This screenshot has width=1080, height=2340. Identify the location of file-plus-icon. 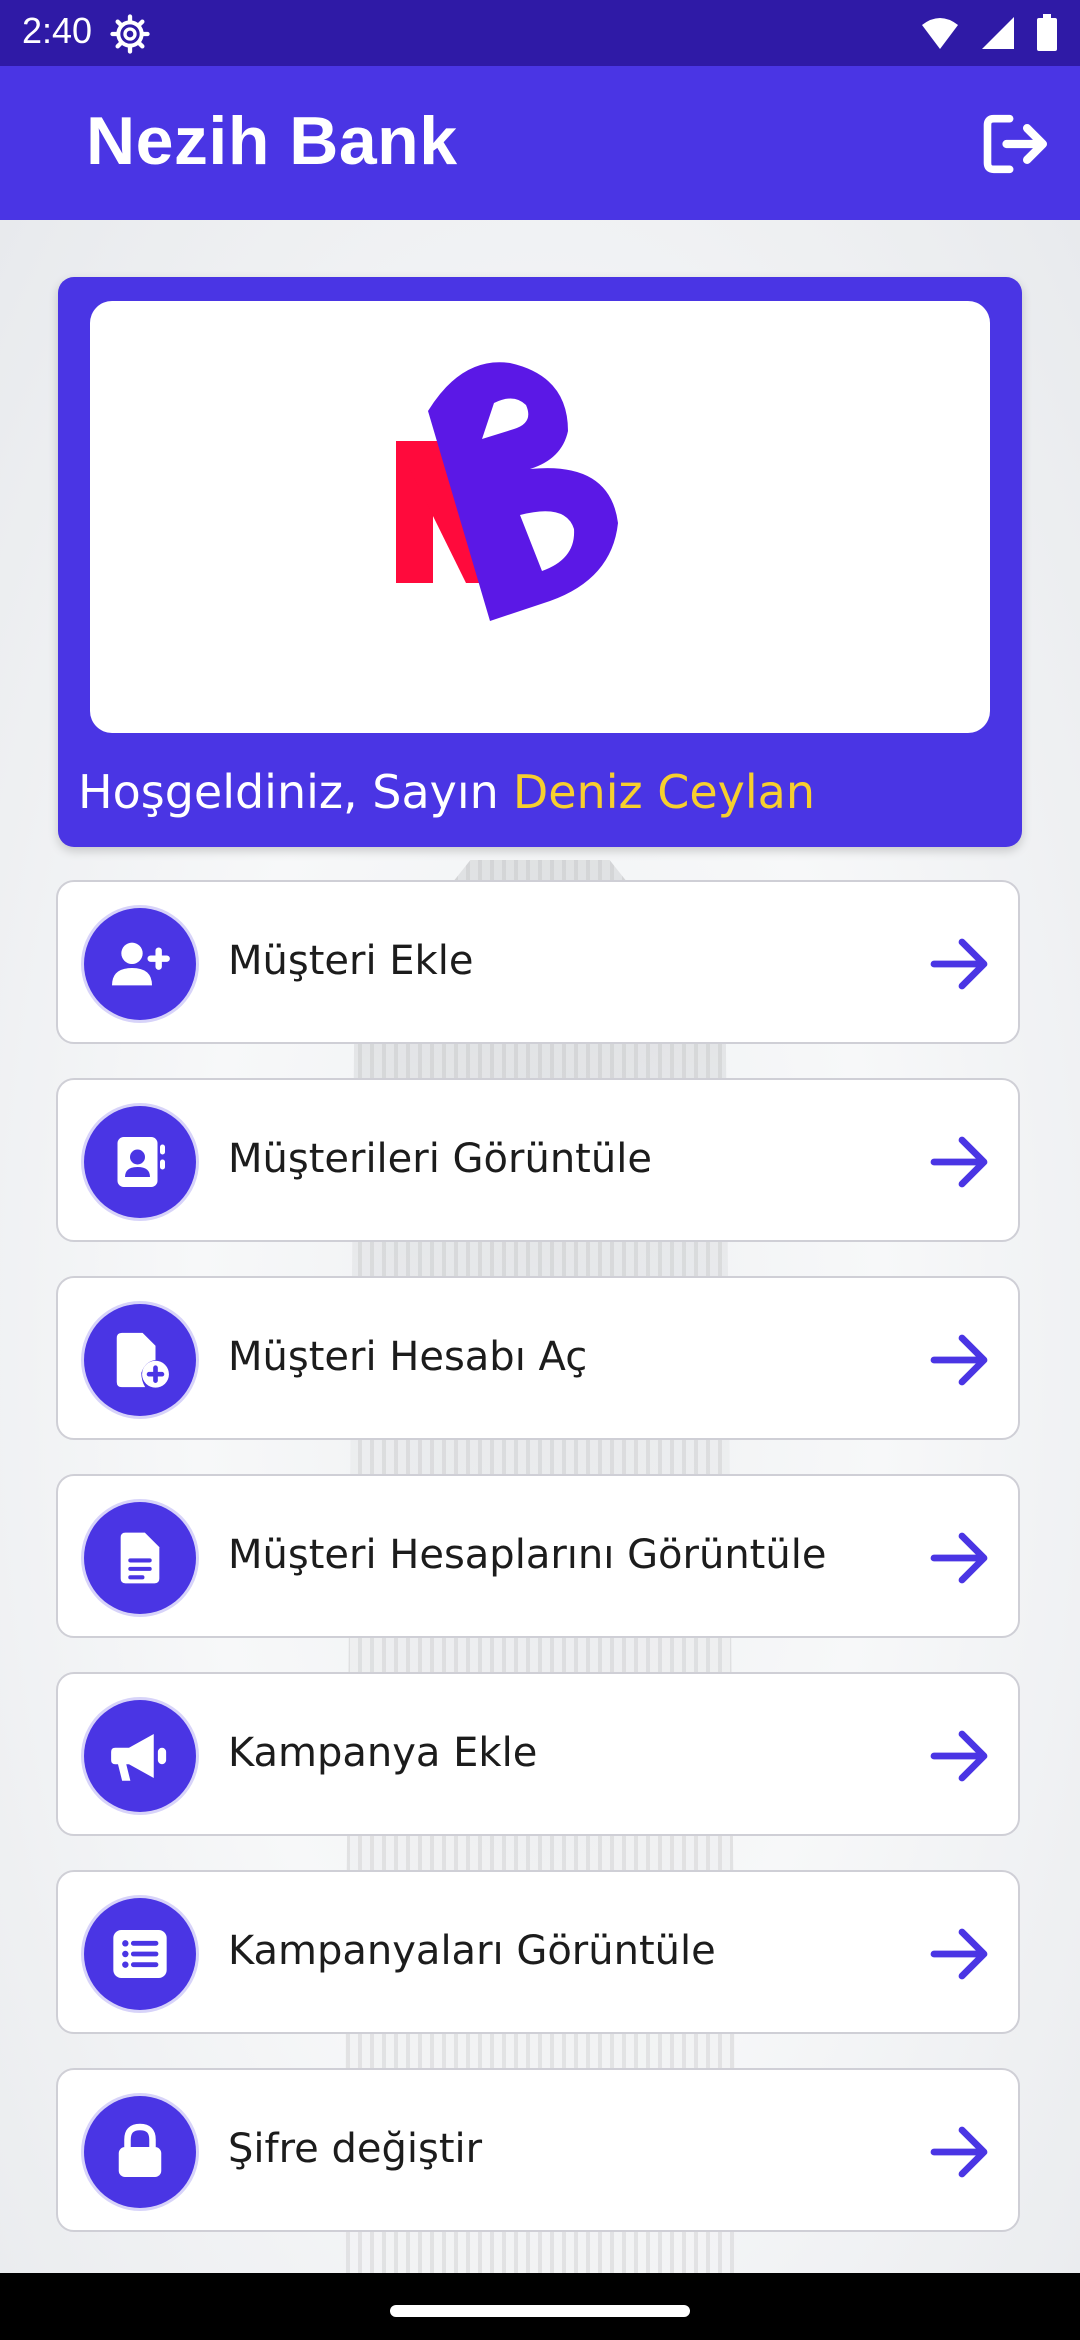
(140, 1360).